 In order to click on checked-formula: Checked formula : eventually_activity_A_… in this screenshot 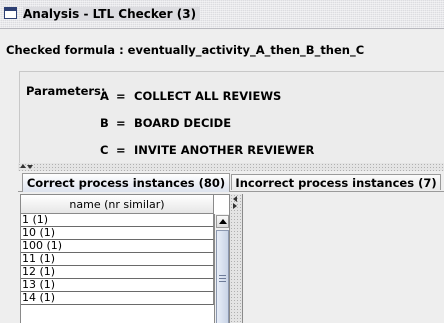, I will do `click(185, 50)`.